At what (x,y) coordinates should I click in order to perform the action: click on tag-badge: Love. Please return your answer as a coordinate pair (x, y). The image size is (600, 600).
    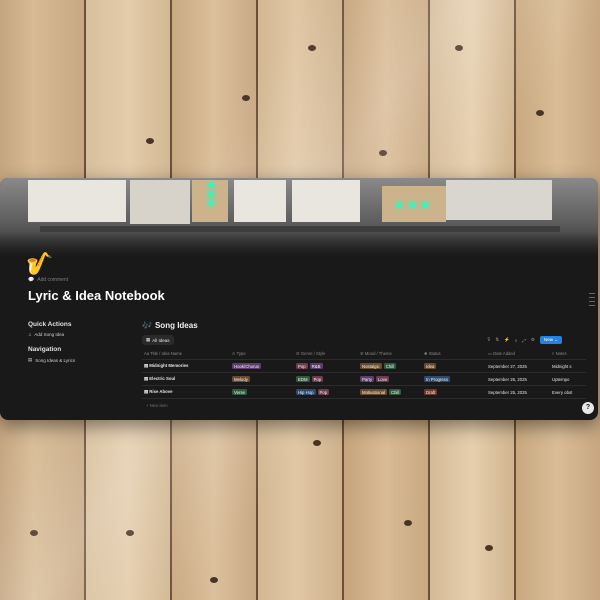
    Looking at the image, I should click on (383, 379).